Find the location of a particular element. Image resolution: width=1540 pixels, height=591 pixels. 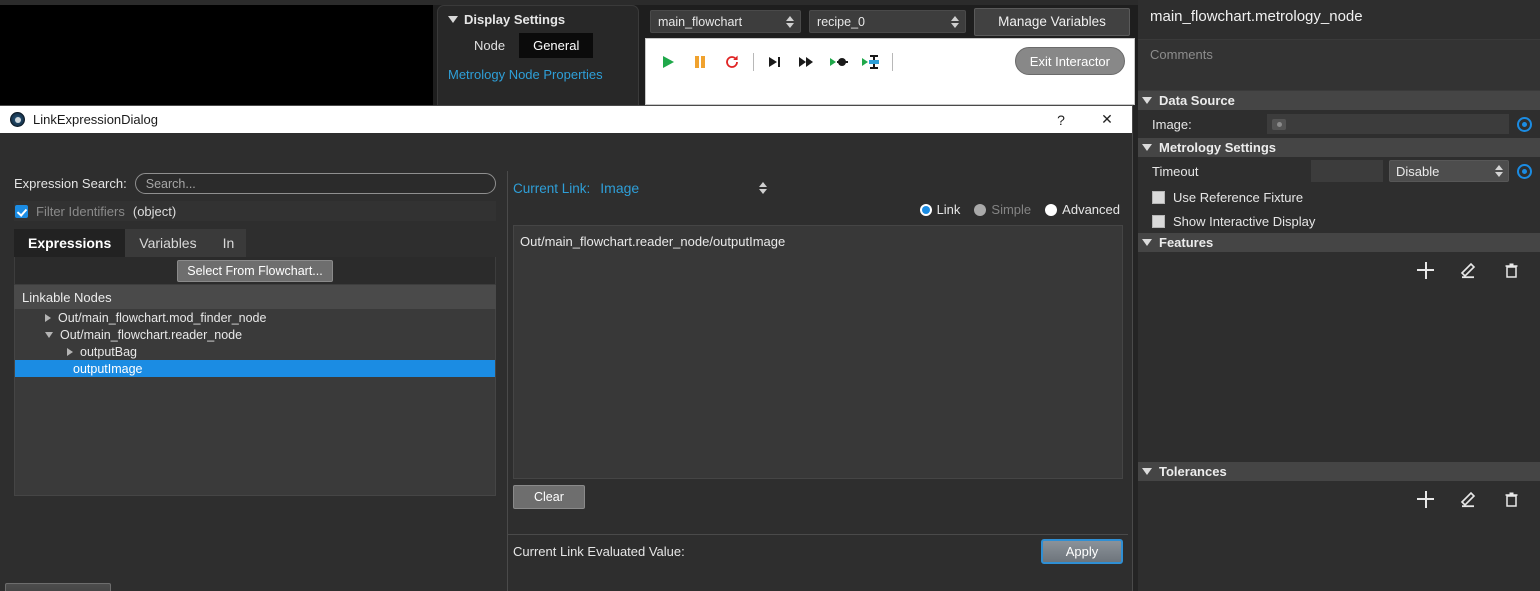

flowchart-viewport is located at coordinates (216, 55).